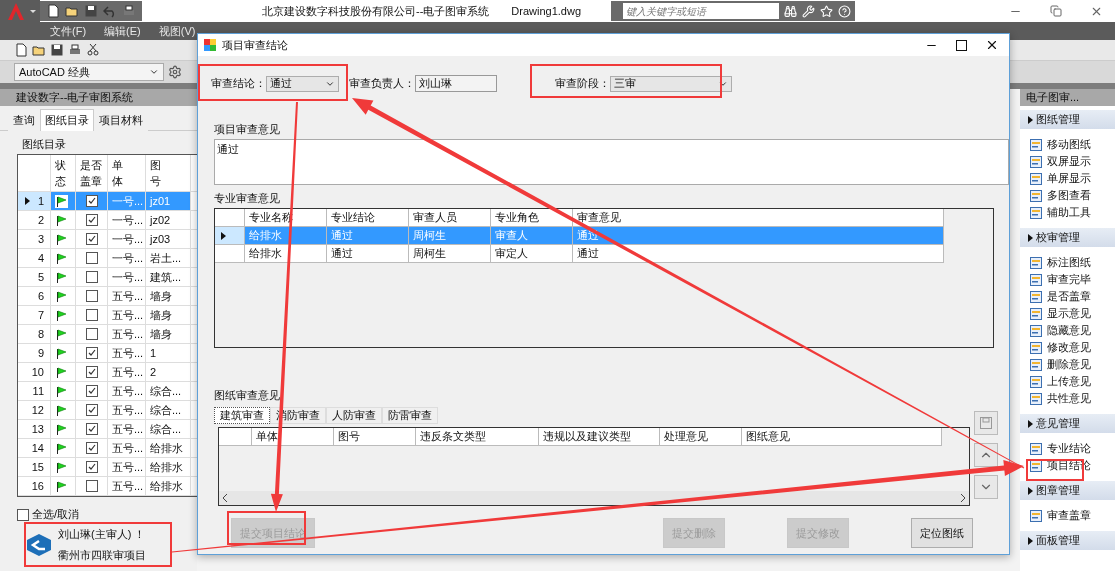 The height and width of the screenshot is (571, 1115). Describe the element at coordinates (594, 498) in the screenshot. I see `scrollbar` at that location.